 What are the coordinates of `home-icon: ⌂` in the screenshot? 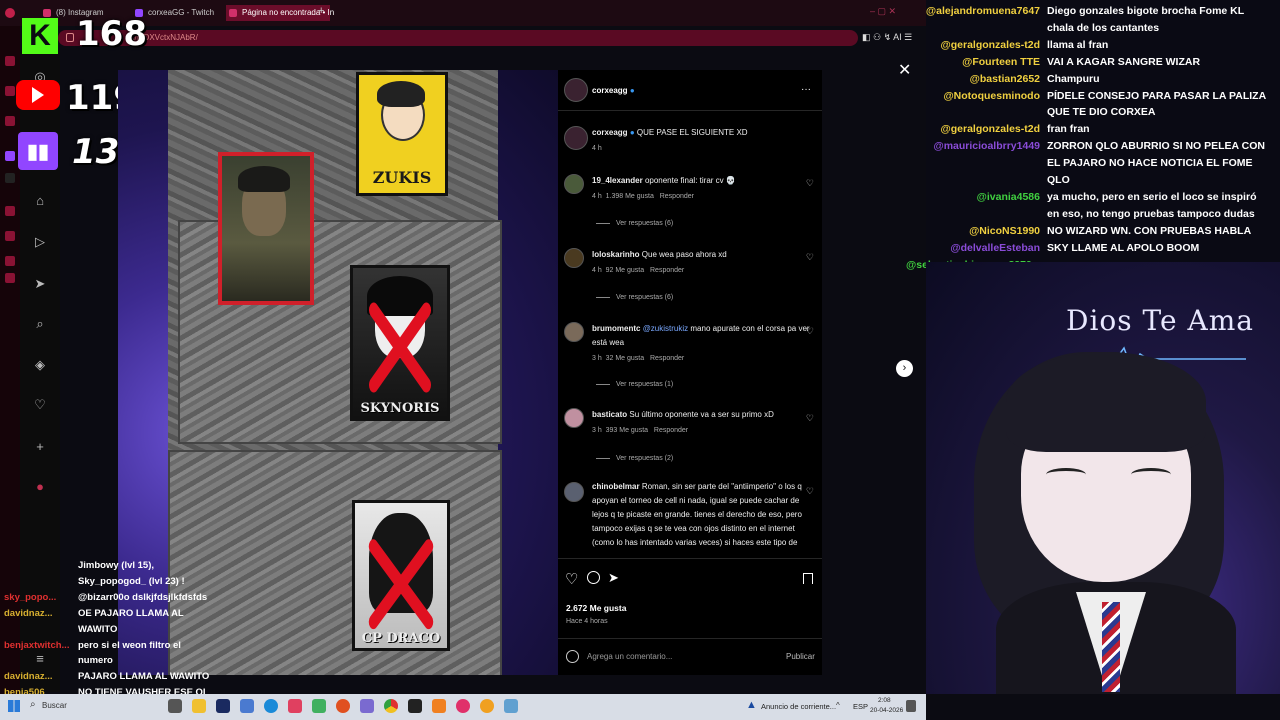 It's located at (40, 201).